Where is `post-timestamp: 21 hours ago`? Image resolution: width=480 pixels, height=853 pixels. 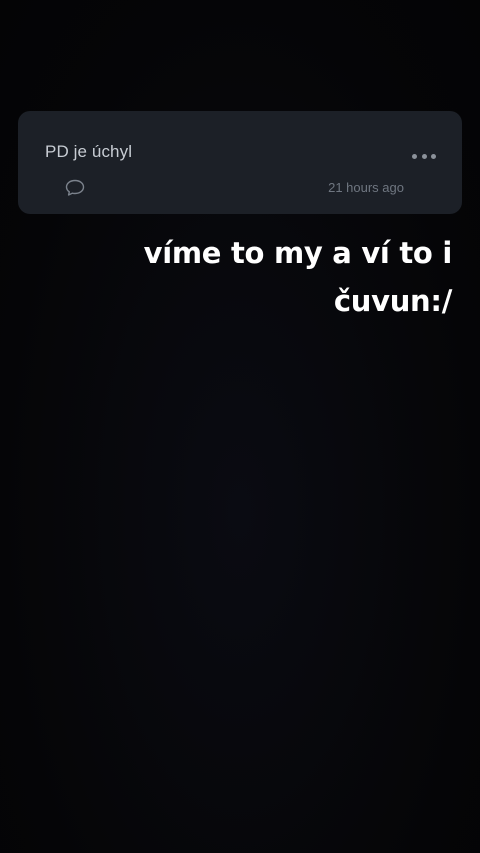
post-timestamp: 21 hours ago is located at coordinates (366, 187).